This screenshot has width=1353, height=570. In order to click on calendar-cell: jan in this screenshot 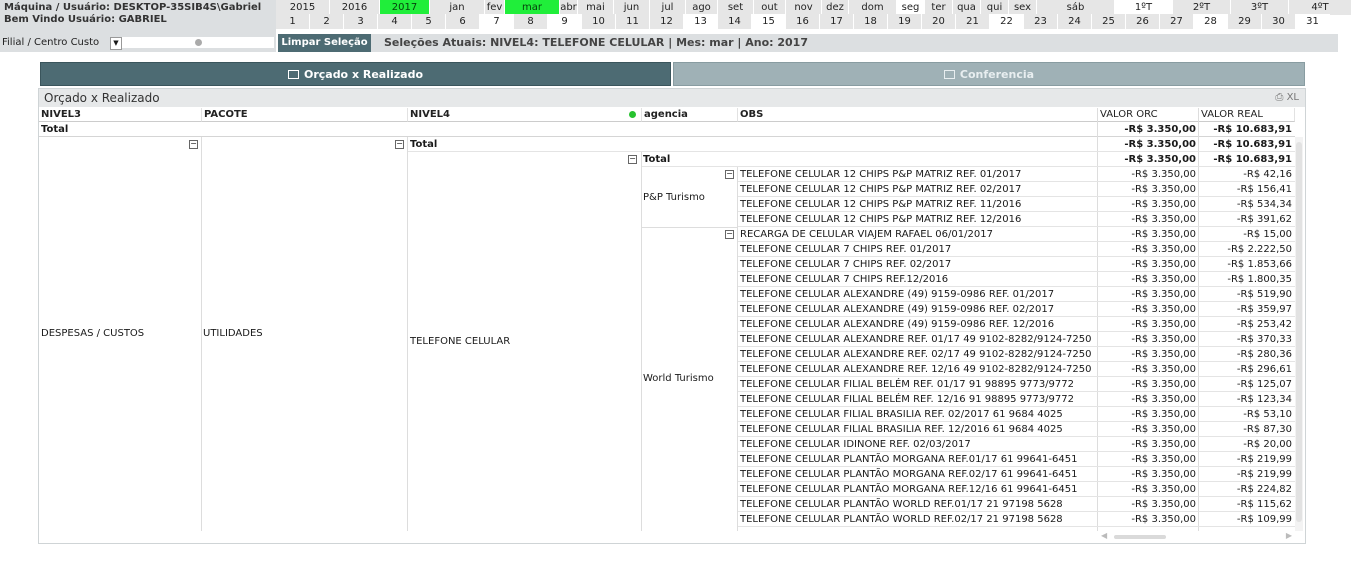, I will do `click(457, 7)`.